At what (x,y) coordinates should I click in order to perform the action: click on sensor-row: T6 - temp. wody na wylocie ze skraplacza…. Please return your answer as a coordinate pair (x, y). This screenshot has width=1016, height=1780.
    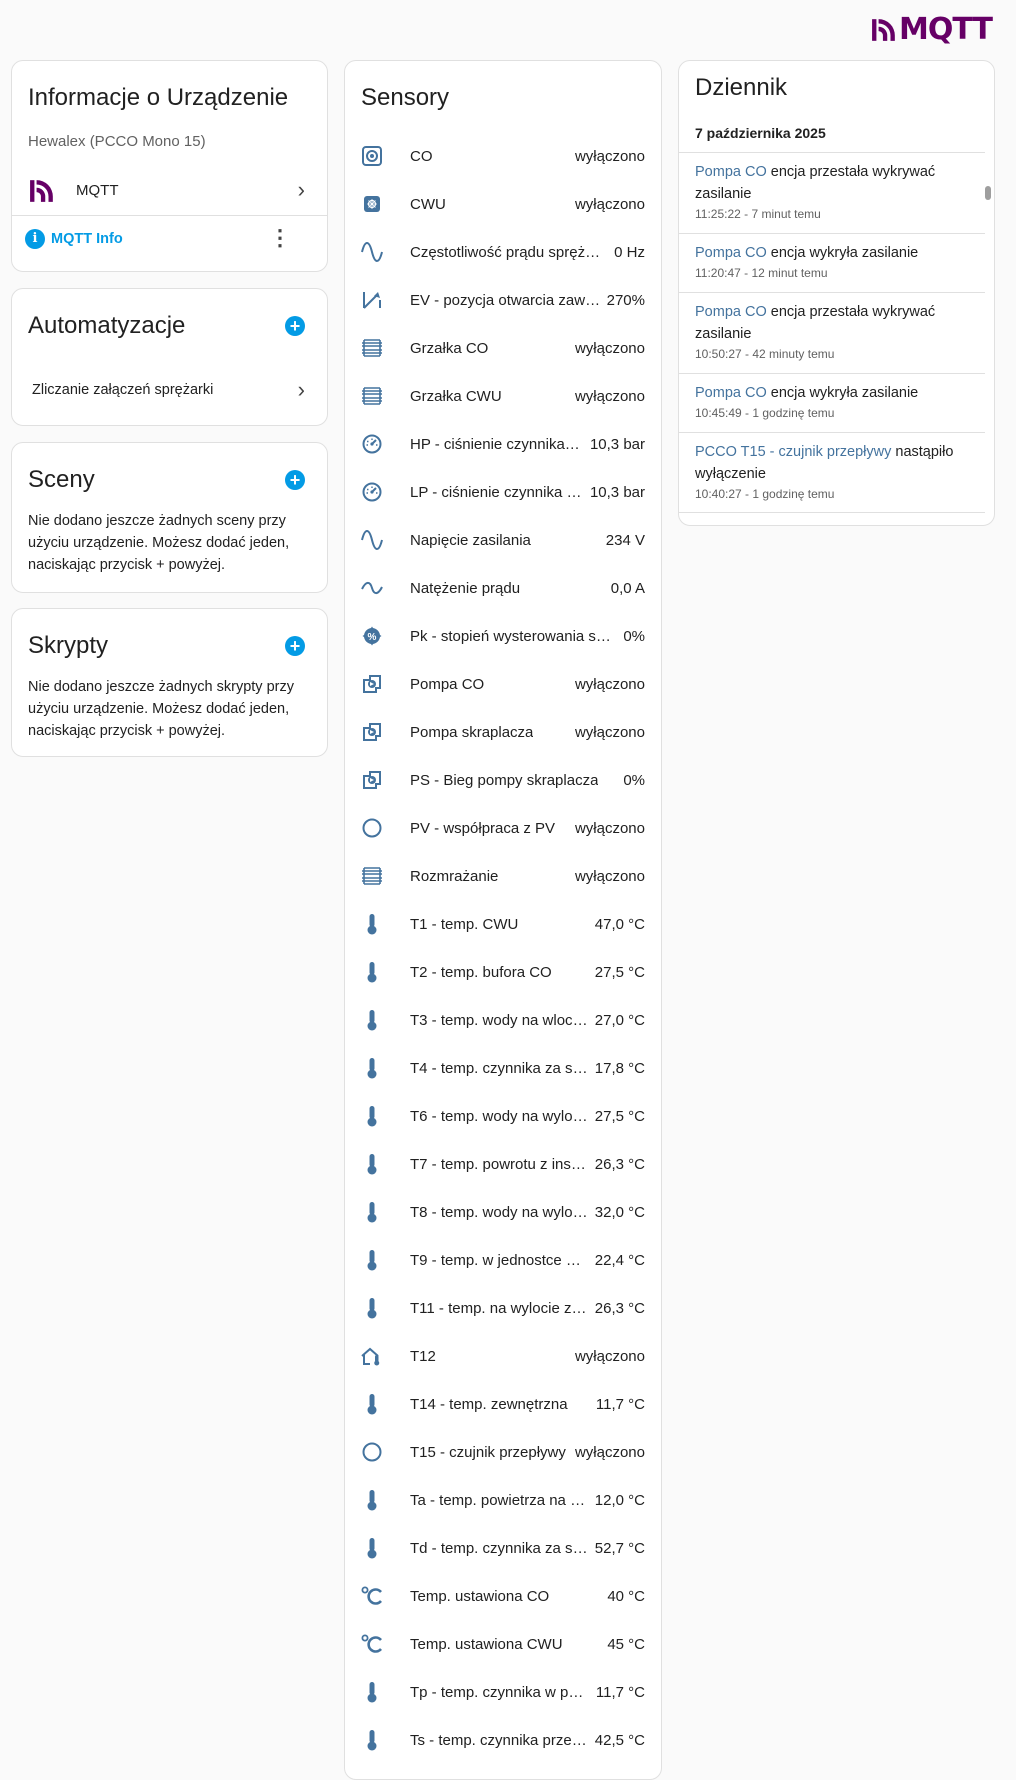
    Looking at the image, I should click on (503, 1116).